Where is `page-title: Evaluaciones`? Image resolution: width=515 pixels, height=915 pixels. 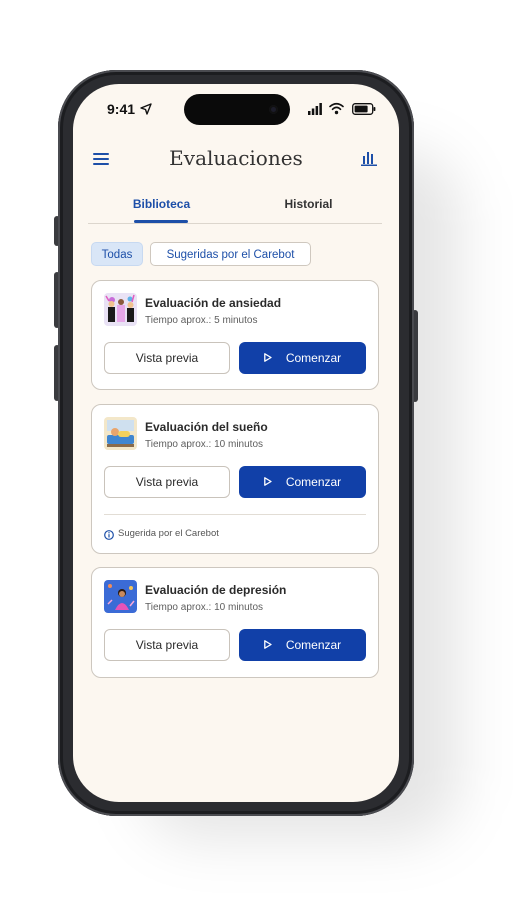 page-title: Evaluaciones is located at coordinates (236, 158).